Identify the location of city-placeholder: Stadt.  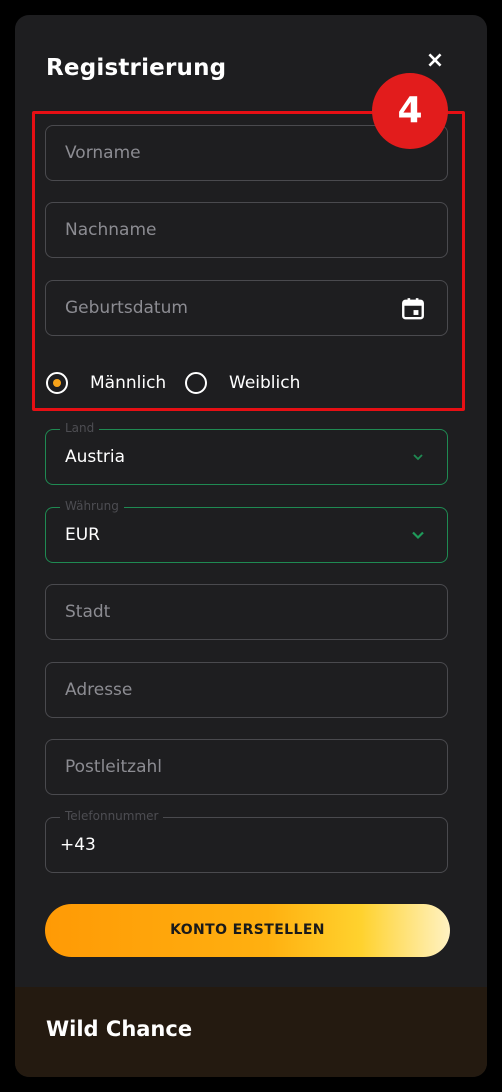
(88, 612).